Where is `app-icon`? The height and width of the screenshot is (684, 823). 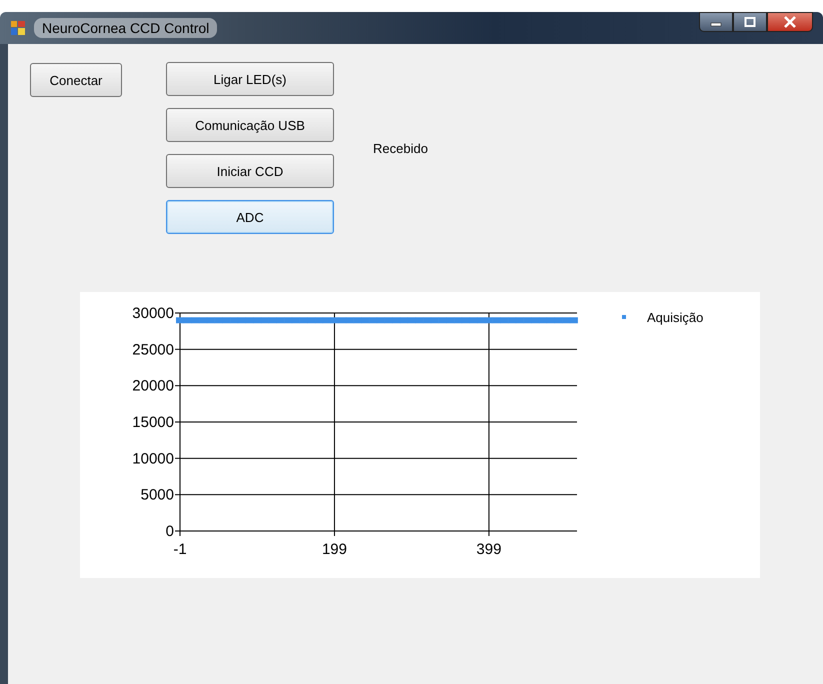
app-icon is located at coordinates (18, 28).